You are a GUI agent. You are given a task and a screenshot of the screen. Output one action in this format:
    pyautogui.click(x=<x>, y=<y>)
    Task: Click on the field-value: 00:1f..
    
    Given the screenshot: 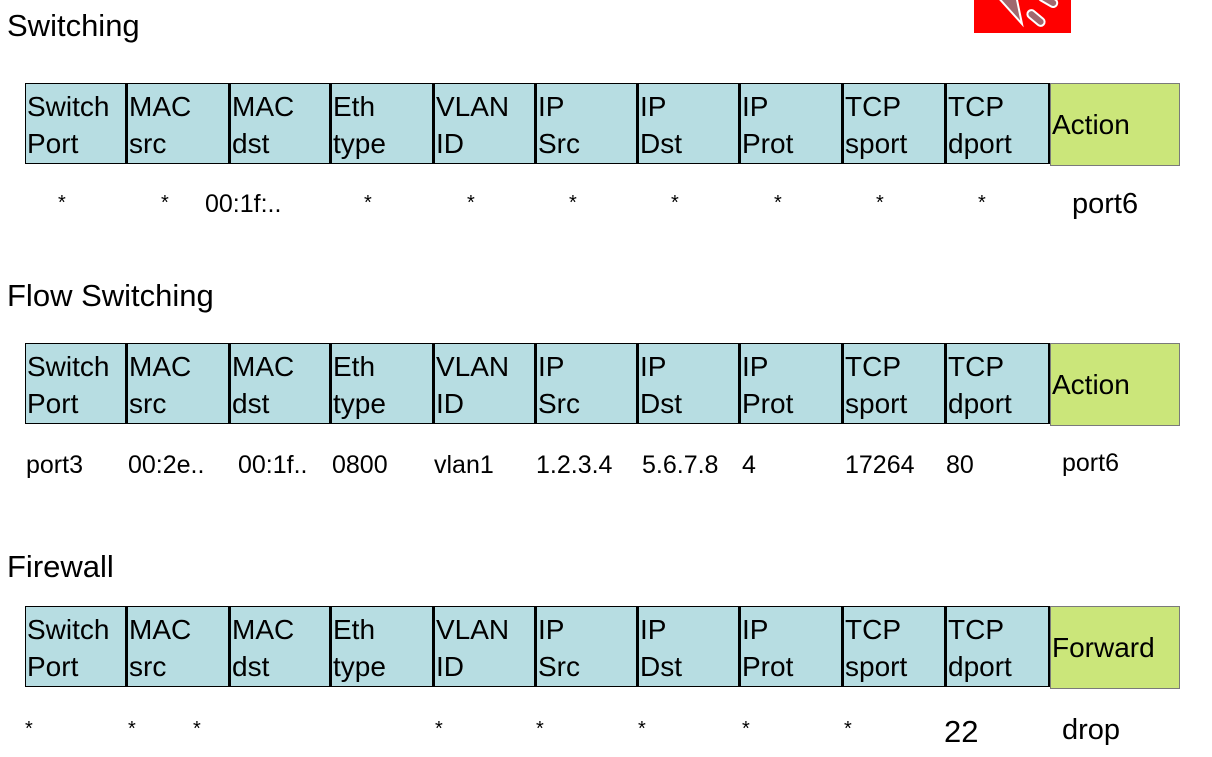 What is the action you would take?
    pyautogui.click(x=273, y=465)
    